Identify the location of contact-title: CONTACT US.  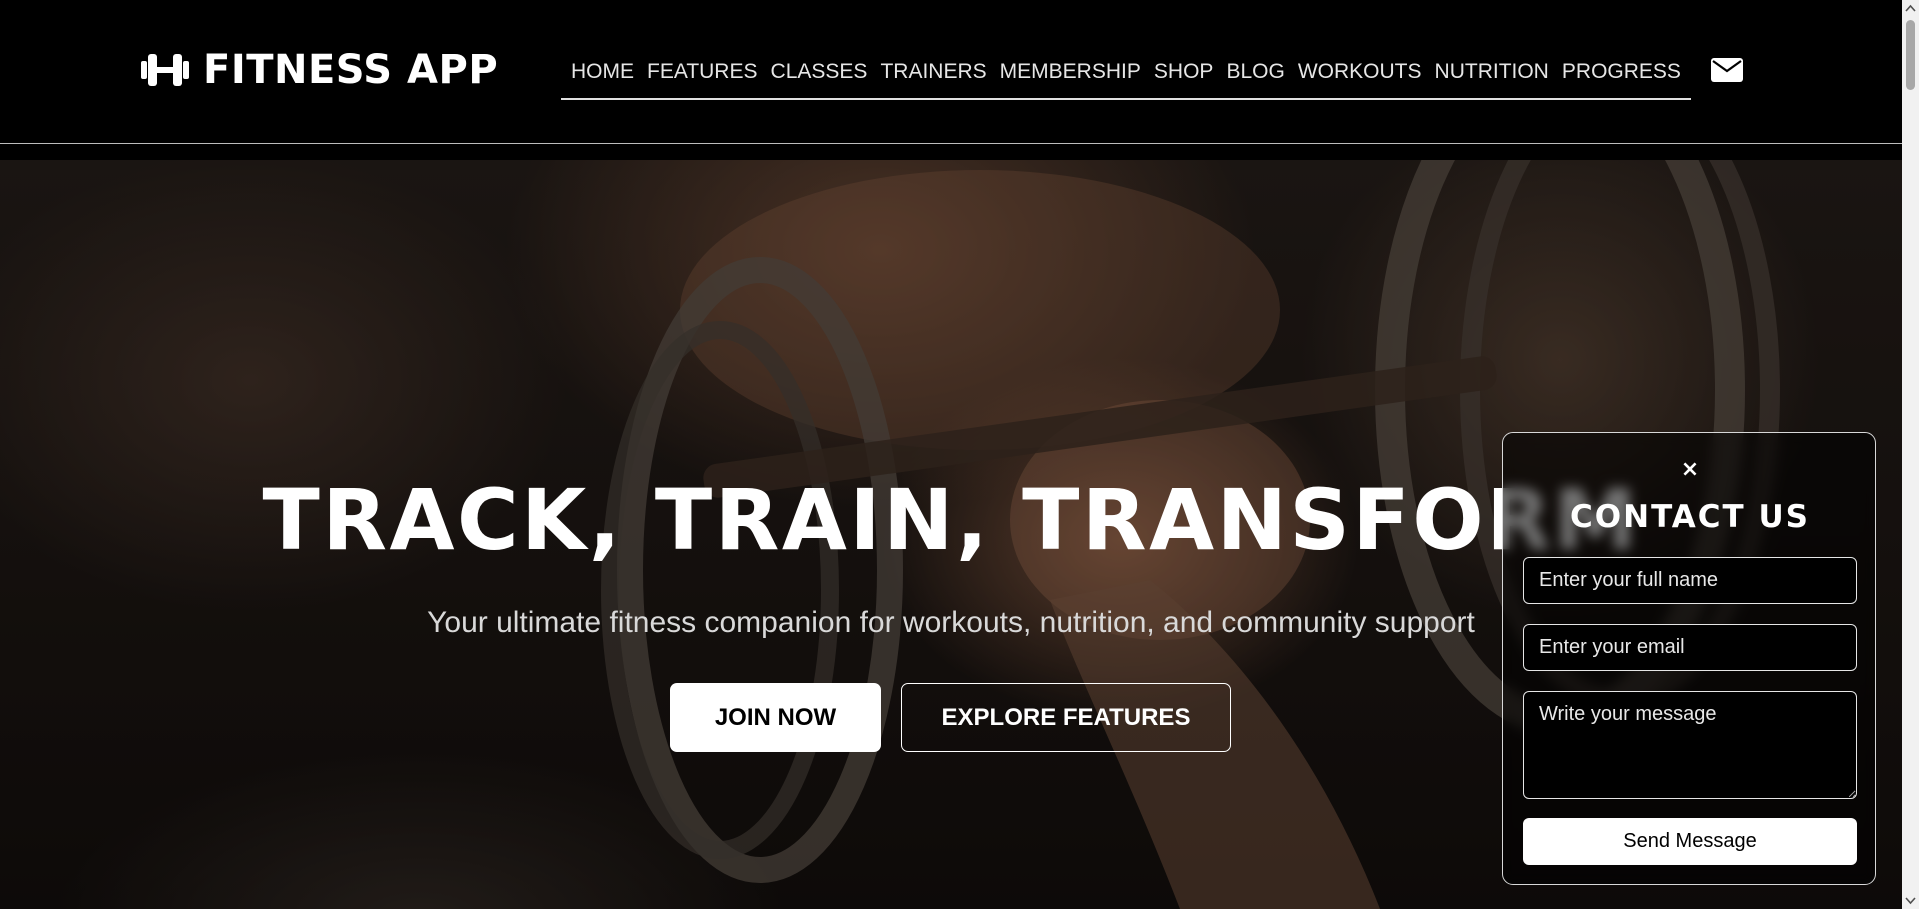
(1690, 517).